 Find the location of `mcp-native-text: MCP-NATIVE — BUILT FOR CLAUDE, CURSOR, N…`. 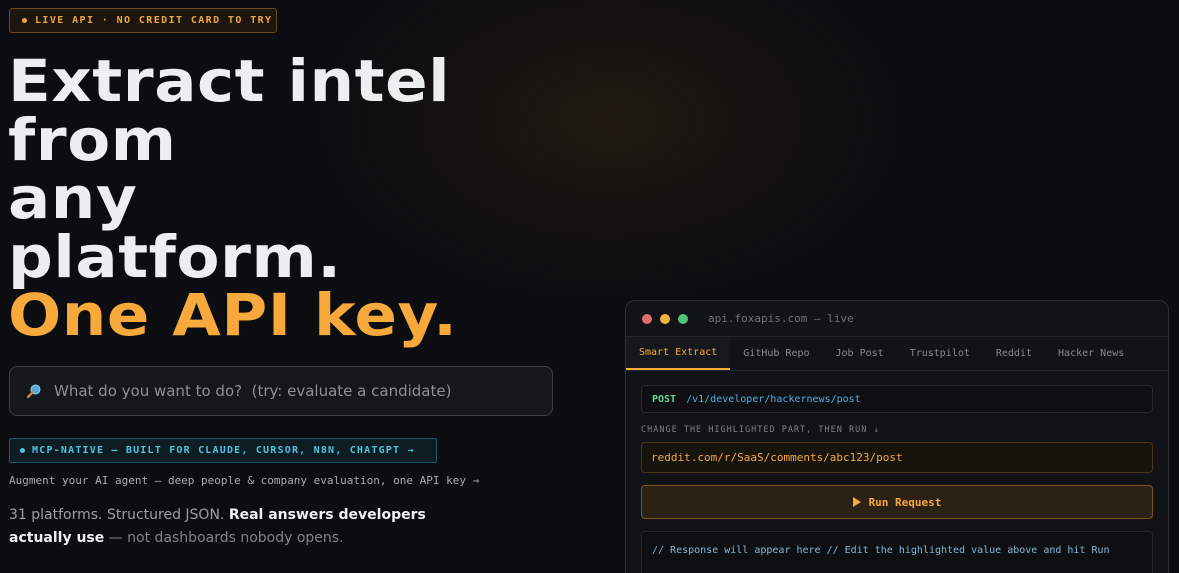

mcp-native-text: MCP-NATIVE — BUILT FOR CLAUDE, CURSOR, N… is located at coordinates (223, 450).